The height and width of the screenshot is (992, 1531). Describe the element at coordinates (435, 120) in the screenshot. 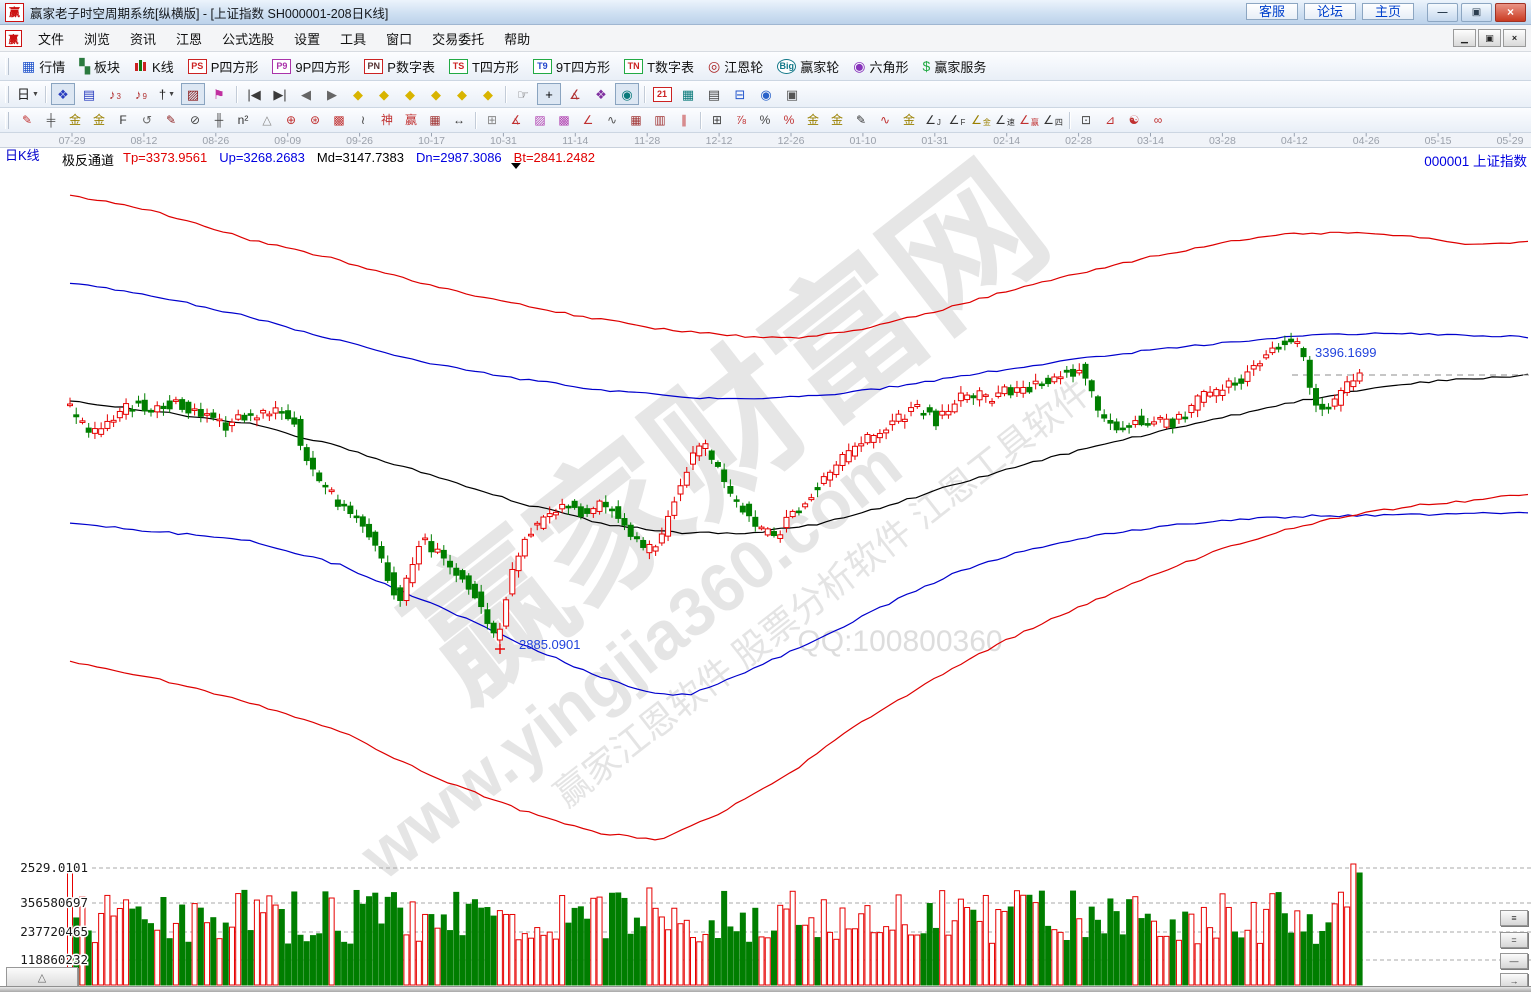

I see `numbered-grid-tool: ▦` at that location.